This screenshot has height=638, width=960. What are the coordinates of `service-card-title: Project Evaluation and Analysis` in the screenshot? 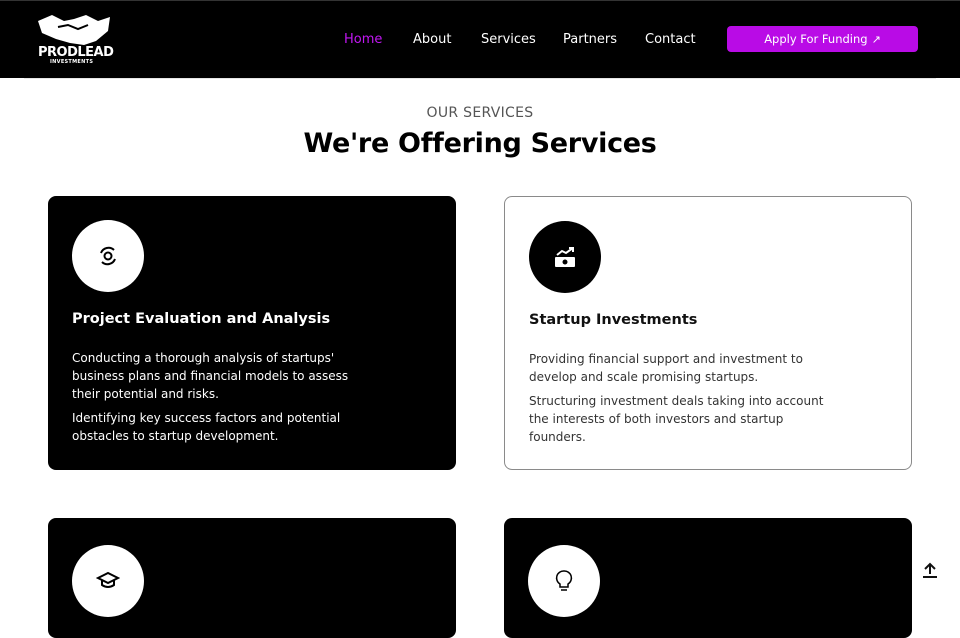 It's located at (201, 319).